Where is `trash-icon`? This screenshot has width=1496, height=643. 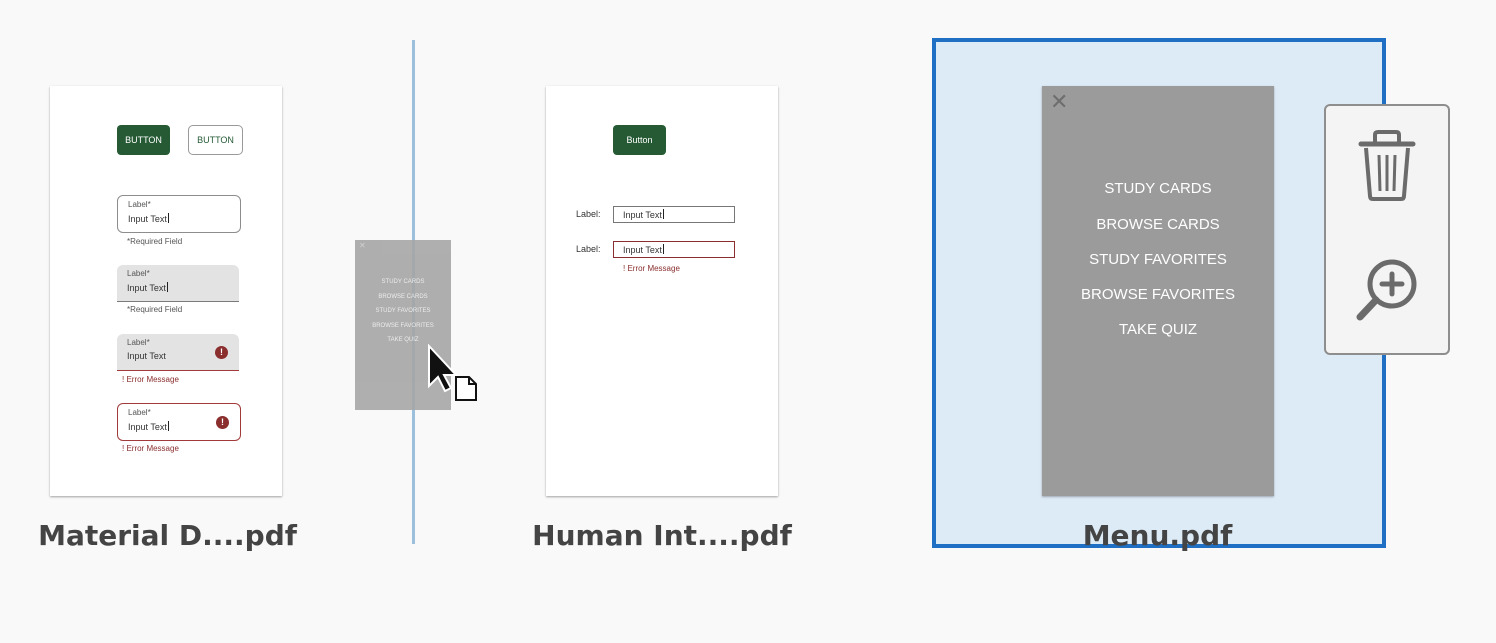 trash-icon is located at coordinates (1387, 165).